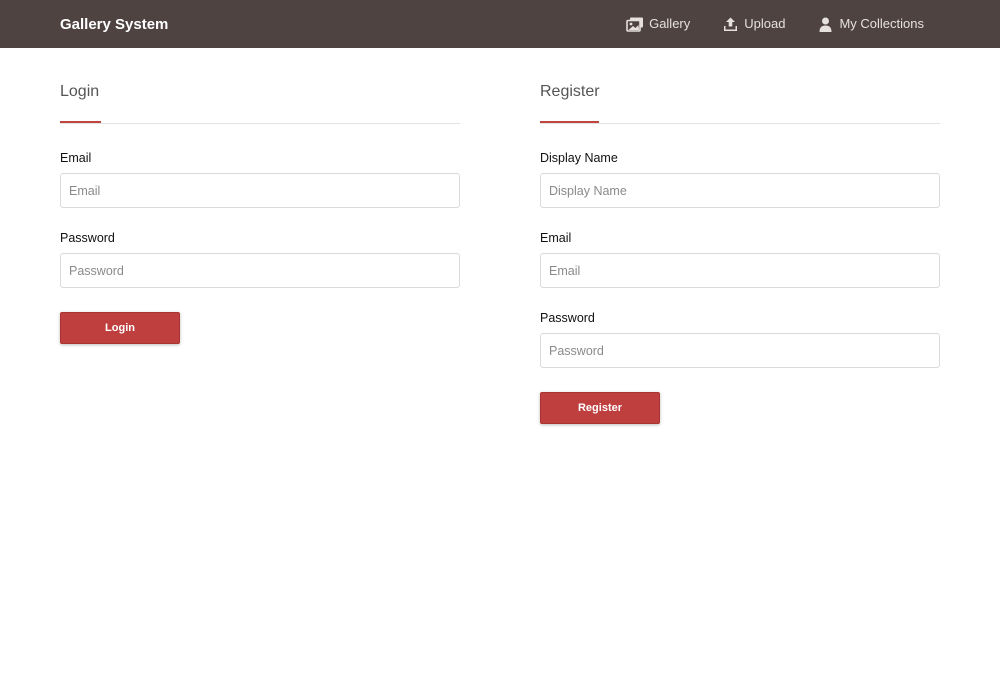  Describe the element at coordinates (260, 123) in the screenshot. I see `login-title-divider` at that location.